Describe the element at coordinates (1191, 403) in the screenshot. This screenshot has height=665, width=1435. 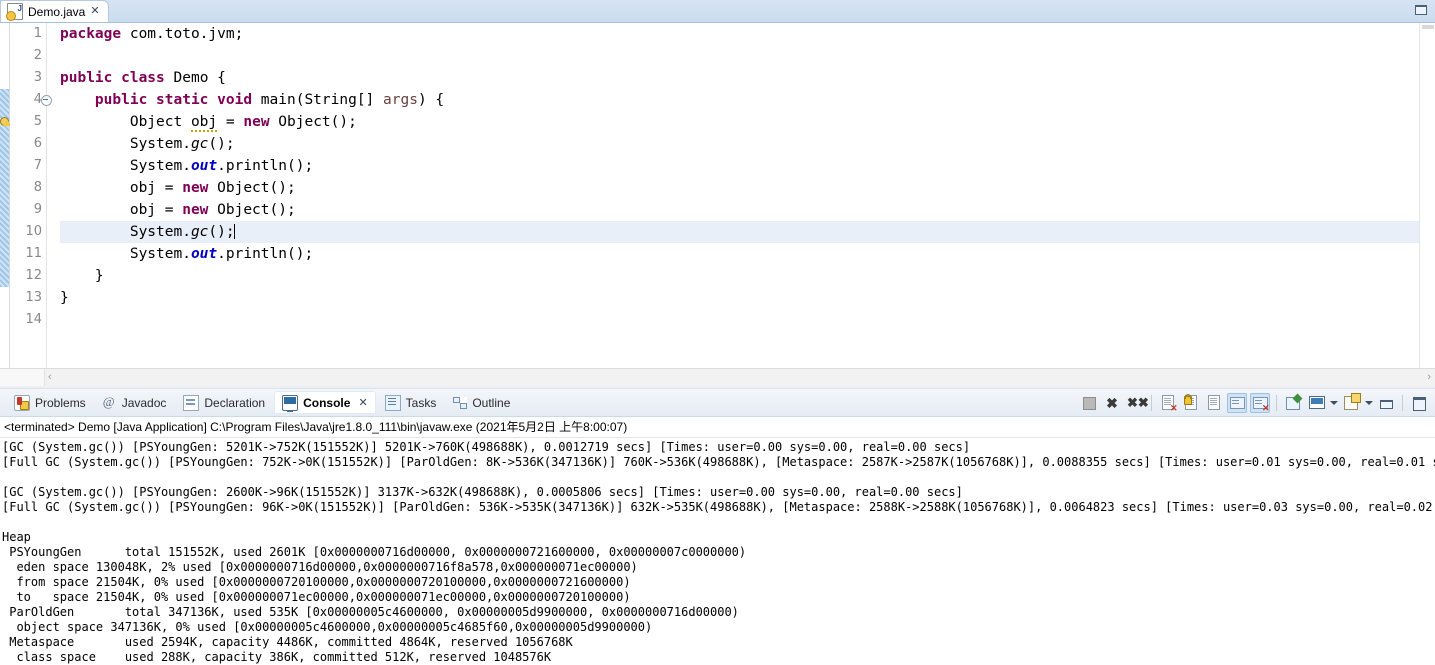
I see `scroll-lock-button` at that location.